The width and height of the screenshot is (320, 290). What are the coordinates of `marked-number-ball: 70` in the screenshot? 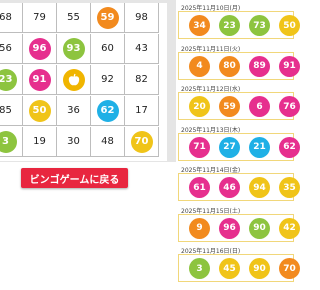 It's located at (141, 141).